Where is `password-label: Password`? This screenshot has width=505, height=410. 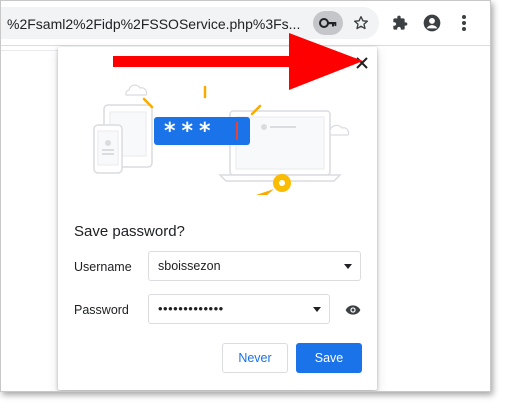
password-label: Password is located at coordinates (101, 310).